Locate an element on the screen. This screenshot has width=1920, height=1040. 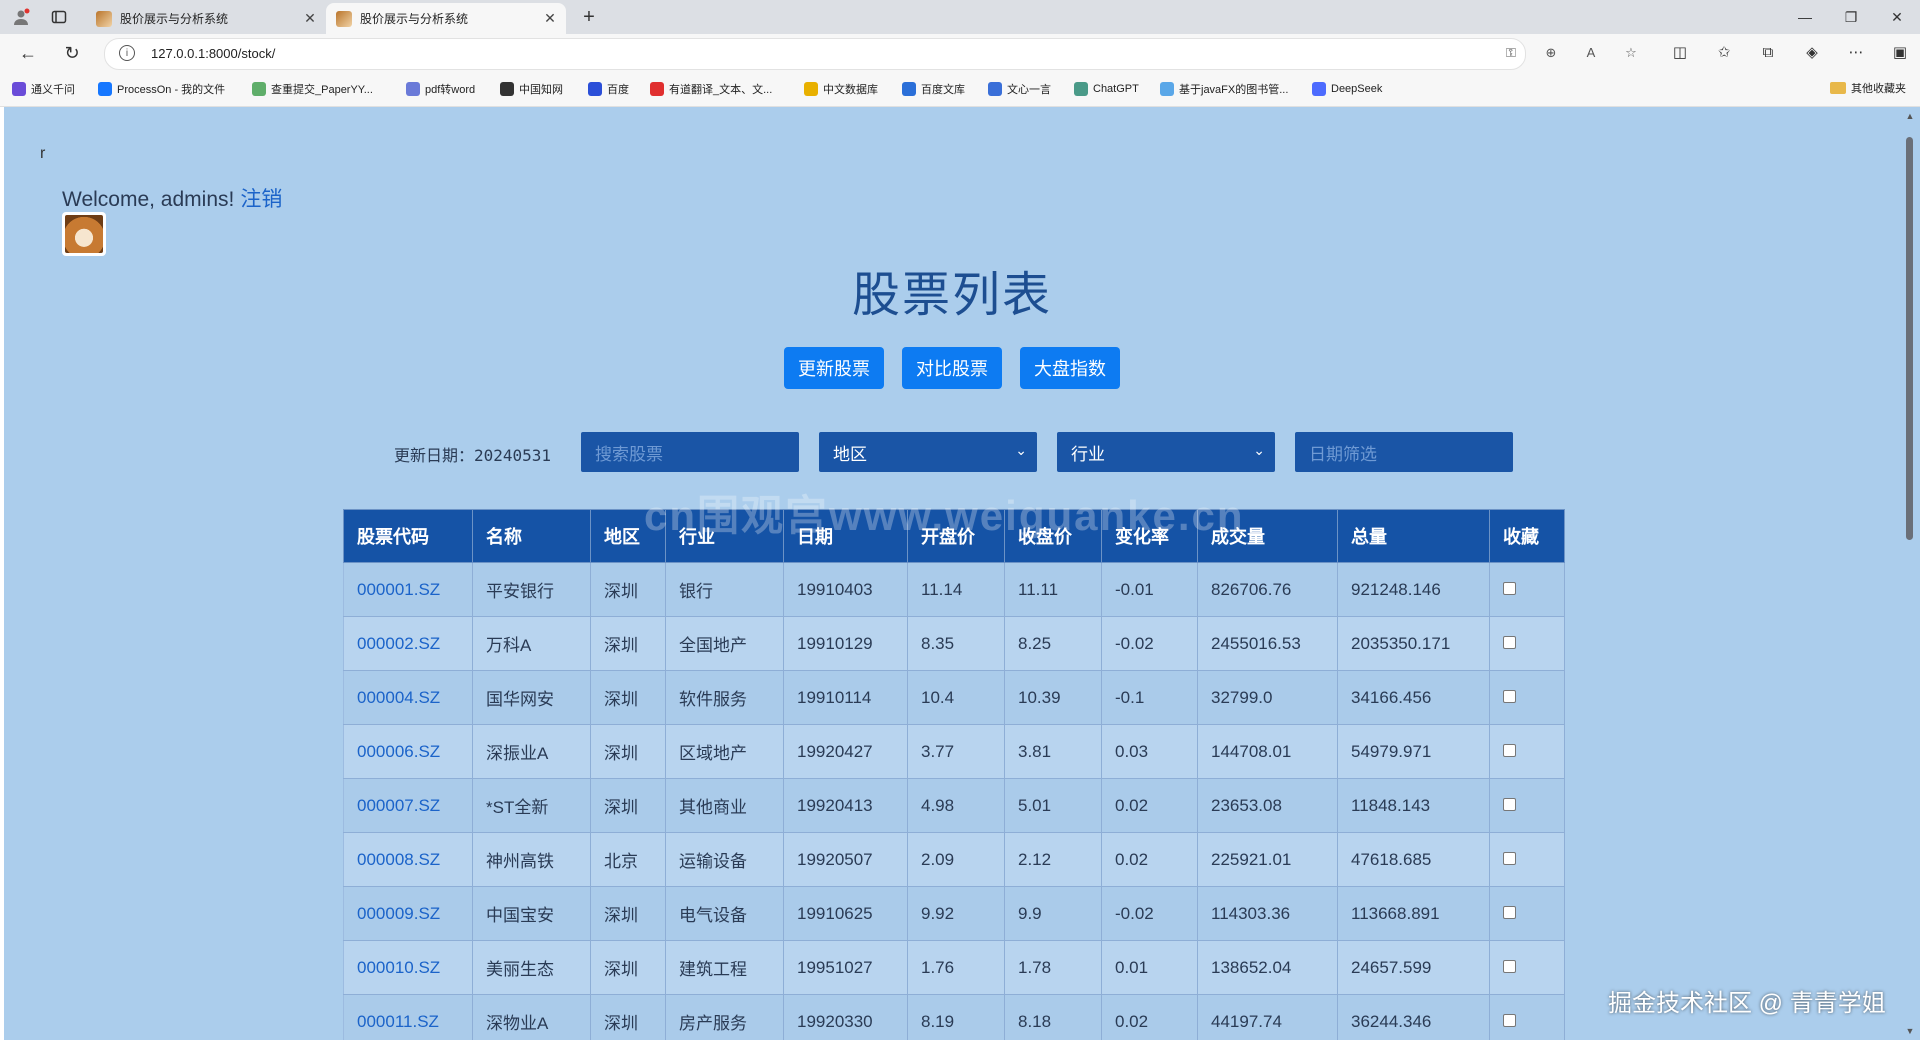
read-aloud-icon: A is located at coordinates (1591, 54).